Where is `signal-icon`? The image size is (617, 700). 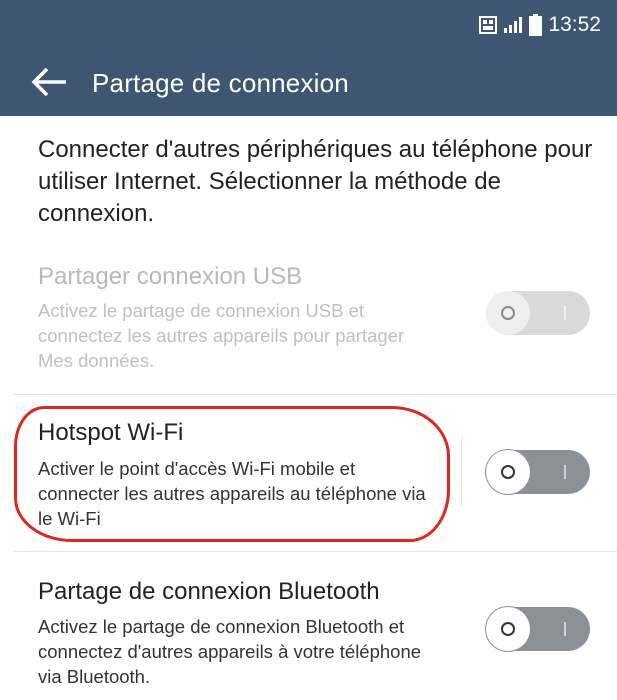
signal-icon is located at coordinates (513, 25).